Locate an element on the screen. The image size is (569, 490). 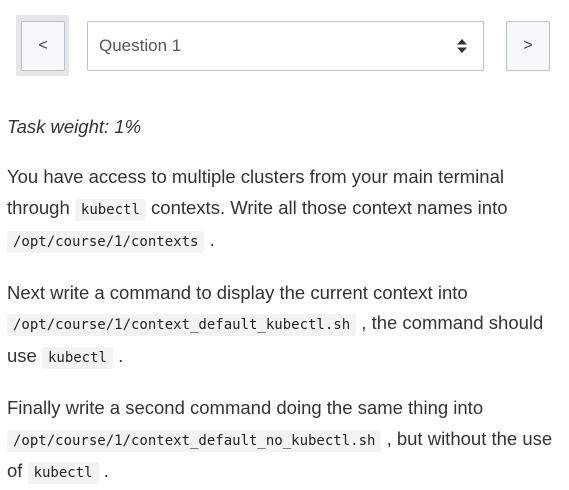
sort-icon is located at coordinates (462, 46).